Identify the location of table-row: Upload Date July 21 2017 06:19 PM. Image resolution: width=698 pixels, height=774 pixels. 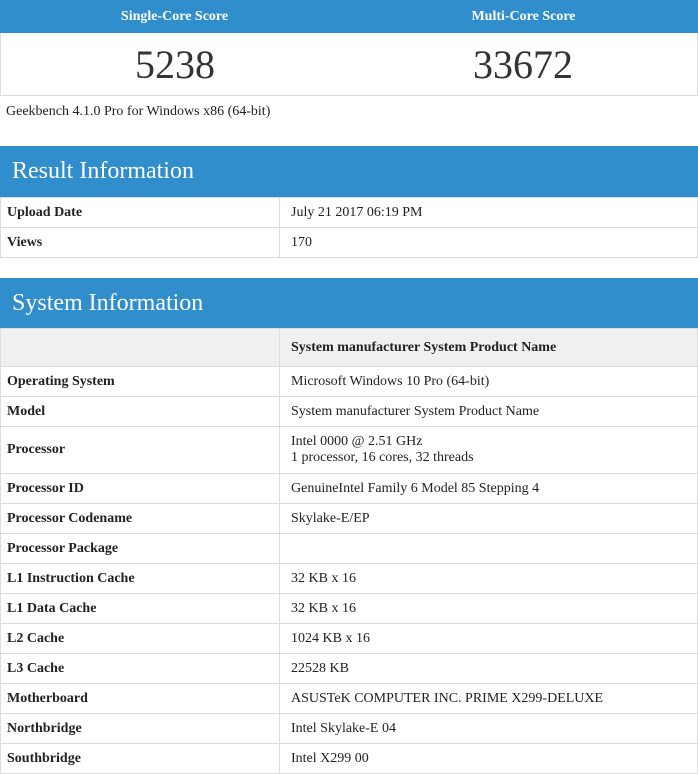
(349, 212).